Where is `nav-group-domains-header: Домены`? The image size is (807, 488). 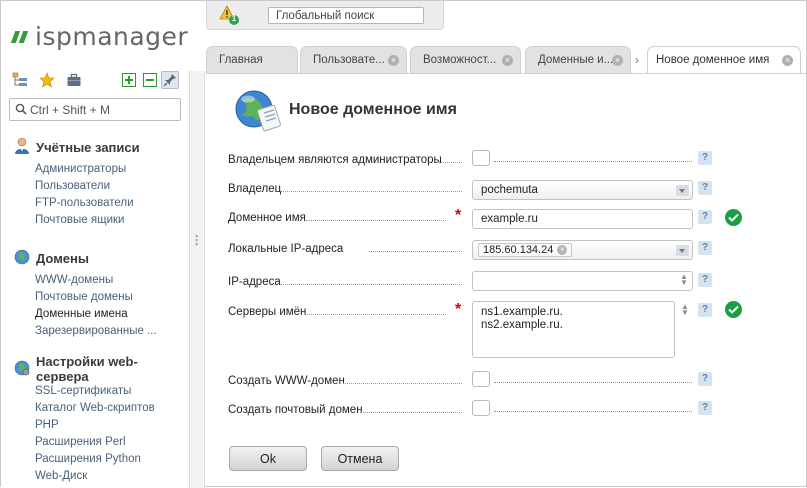
nav-group-domains-header: Домены is located at coordinates (85, 258).